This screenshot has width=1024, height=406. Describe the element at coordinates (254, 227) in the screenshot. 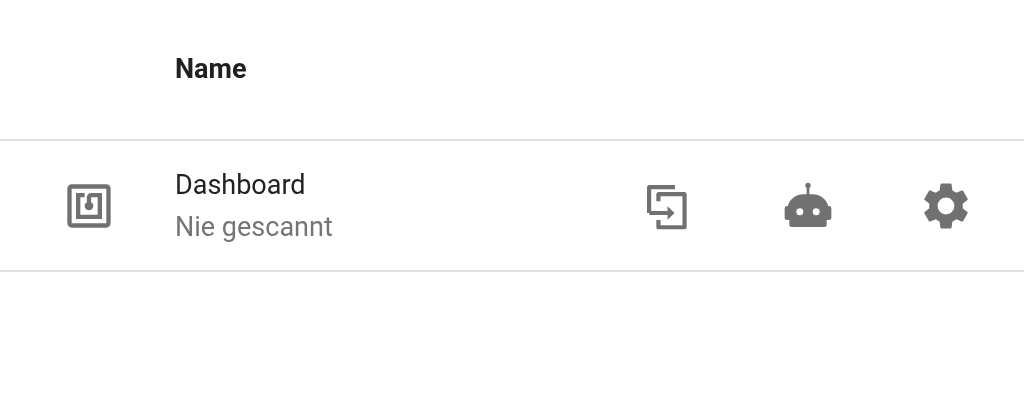

I see `row-subtitle: Nie gescannt` at that location.